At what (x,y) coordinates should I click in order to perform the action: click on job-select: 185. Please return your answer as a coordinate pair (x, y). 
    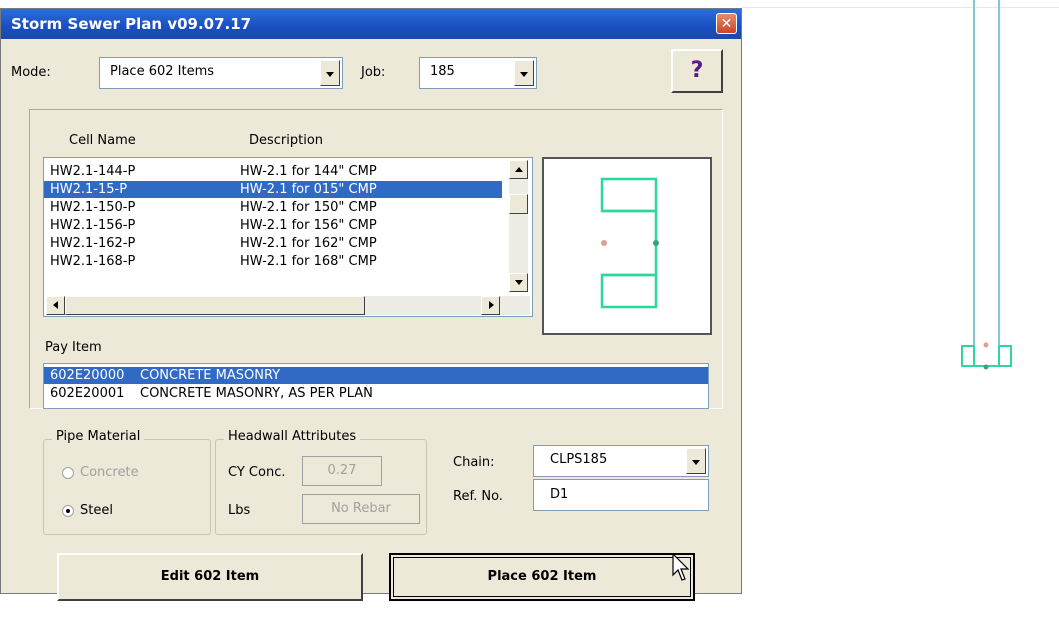
    Looking at the image, I should click on (478, 73).